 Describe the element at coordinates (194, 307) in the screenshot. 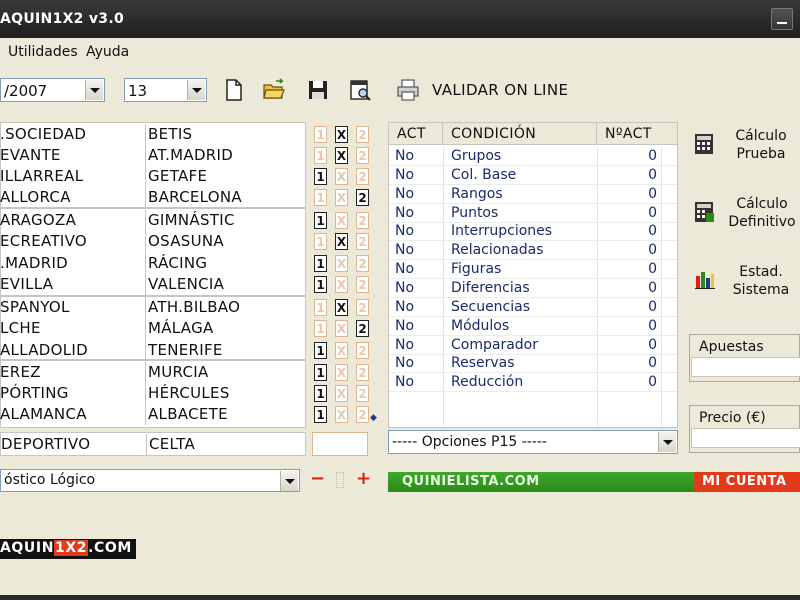

I see `away-team: ATH.BILBAO` at that location.